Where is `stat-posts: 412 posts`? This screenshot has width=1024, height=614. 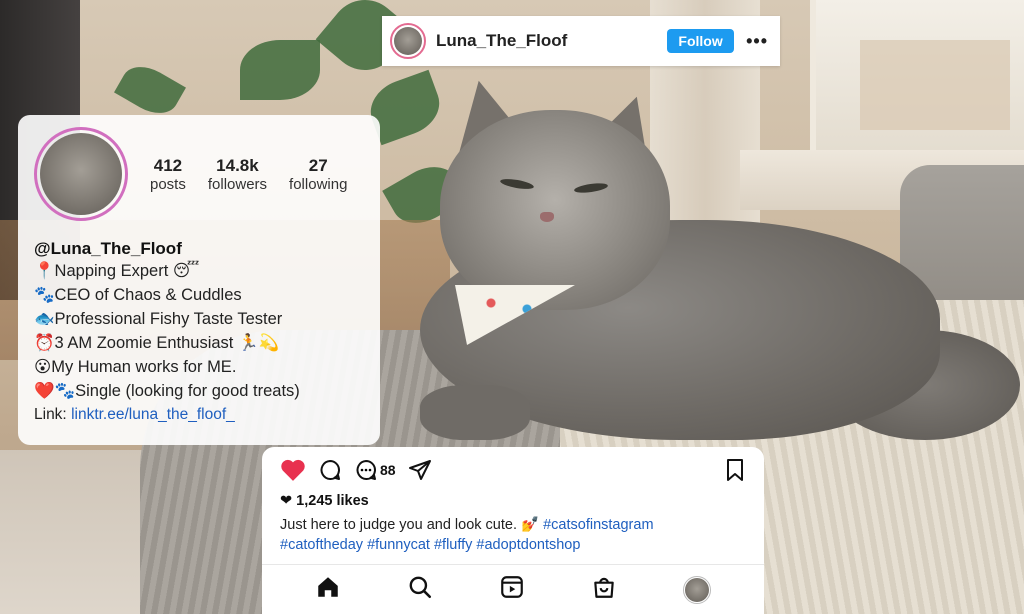
stat-posts: 412 posts is located at coordinates (168, 174).